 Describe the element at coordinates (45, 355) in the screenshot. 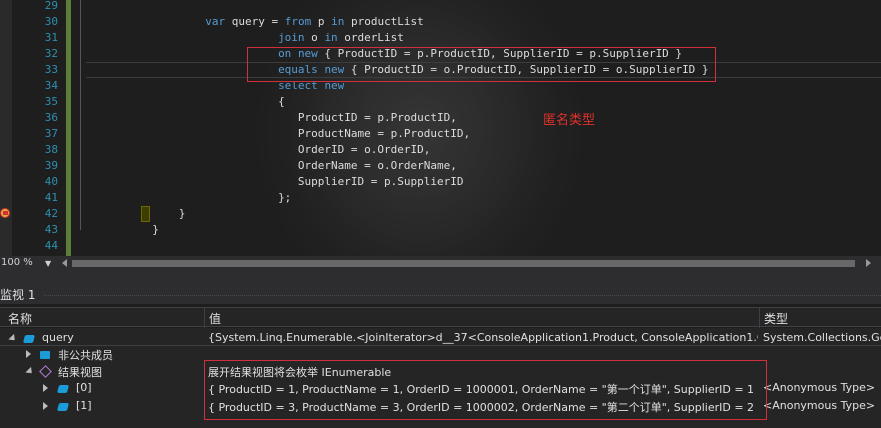

I see `non-public-members-icon` at that location.